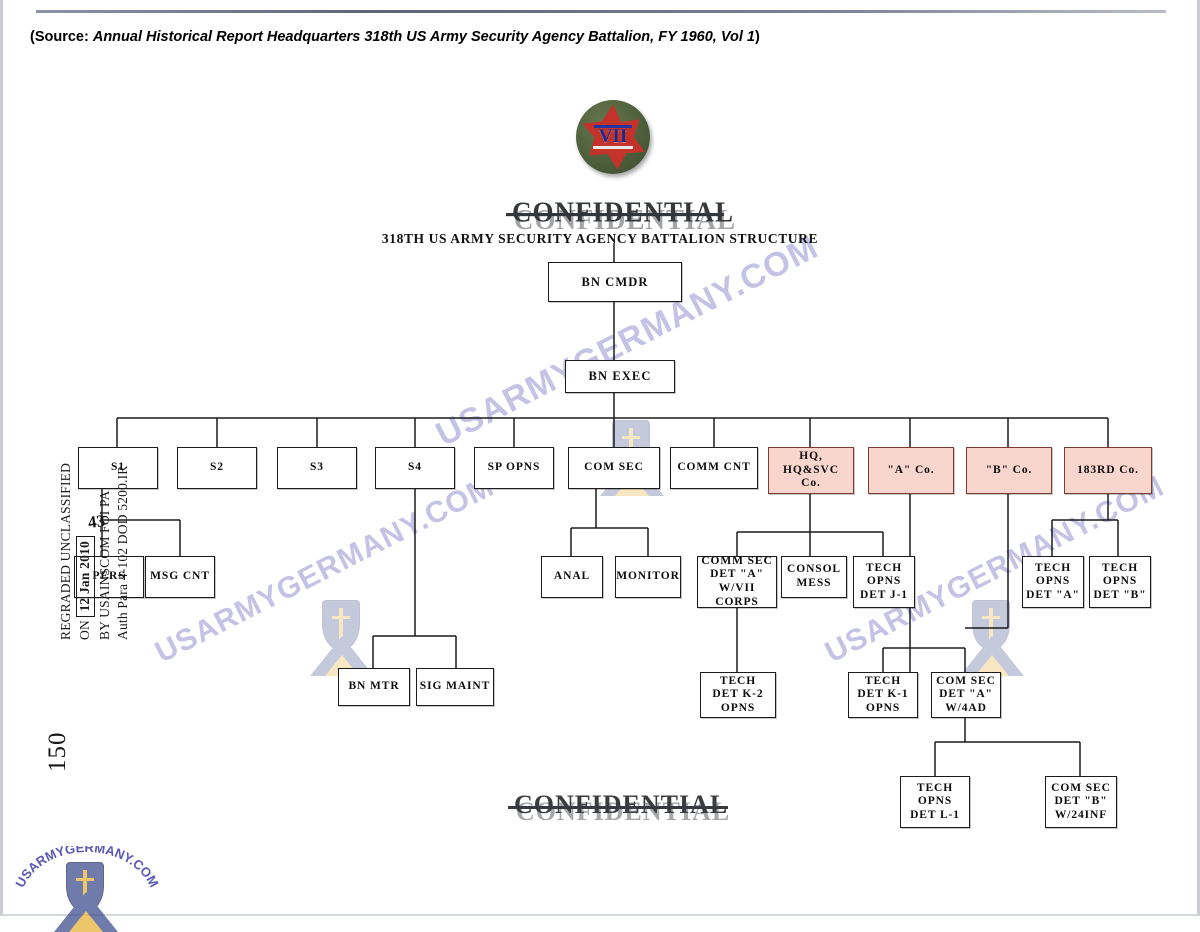 The image size is (1200, 932). I want to click on node-label: COM SEC, so click(614, 467).